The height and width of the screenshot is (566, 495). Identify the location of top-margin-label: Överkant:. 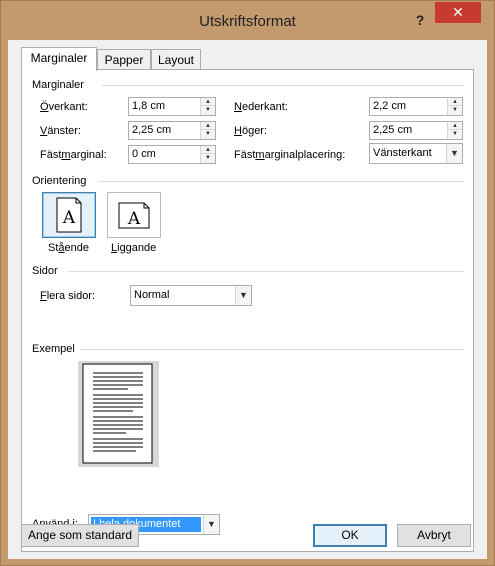
(64, 107).